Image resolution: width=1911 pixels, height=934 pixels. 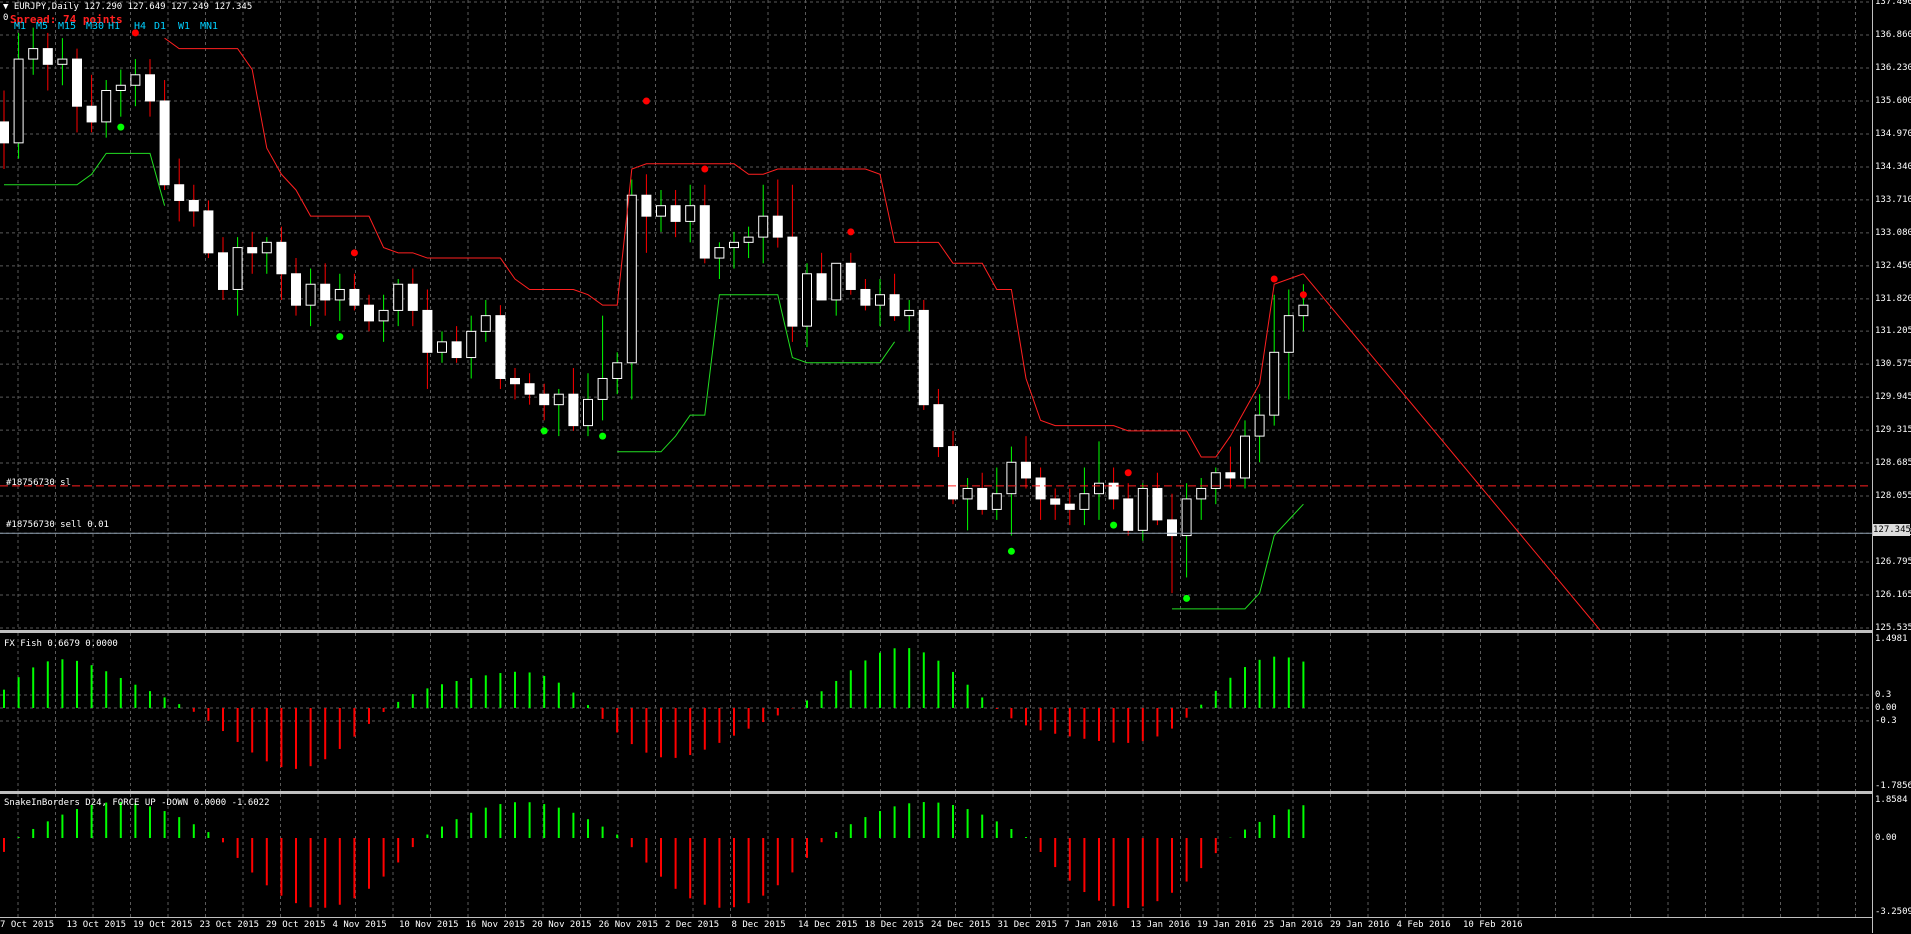 What do you see at coordinates (359, 925) in the screenshot?
I see `date-tick-label: 4 Nov 2015` at bounding box center [359, 925].